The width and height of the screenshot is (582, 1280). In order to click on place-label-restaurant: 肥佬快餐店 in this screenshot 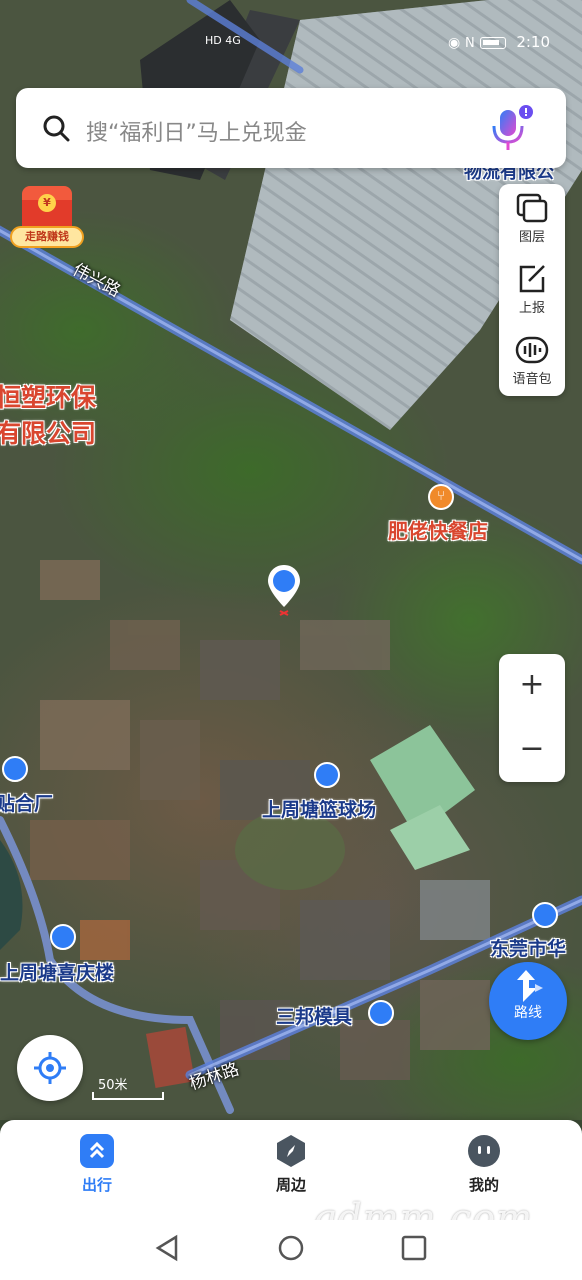, I will do `click(438, 529)`.